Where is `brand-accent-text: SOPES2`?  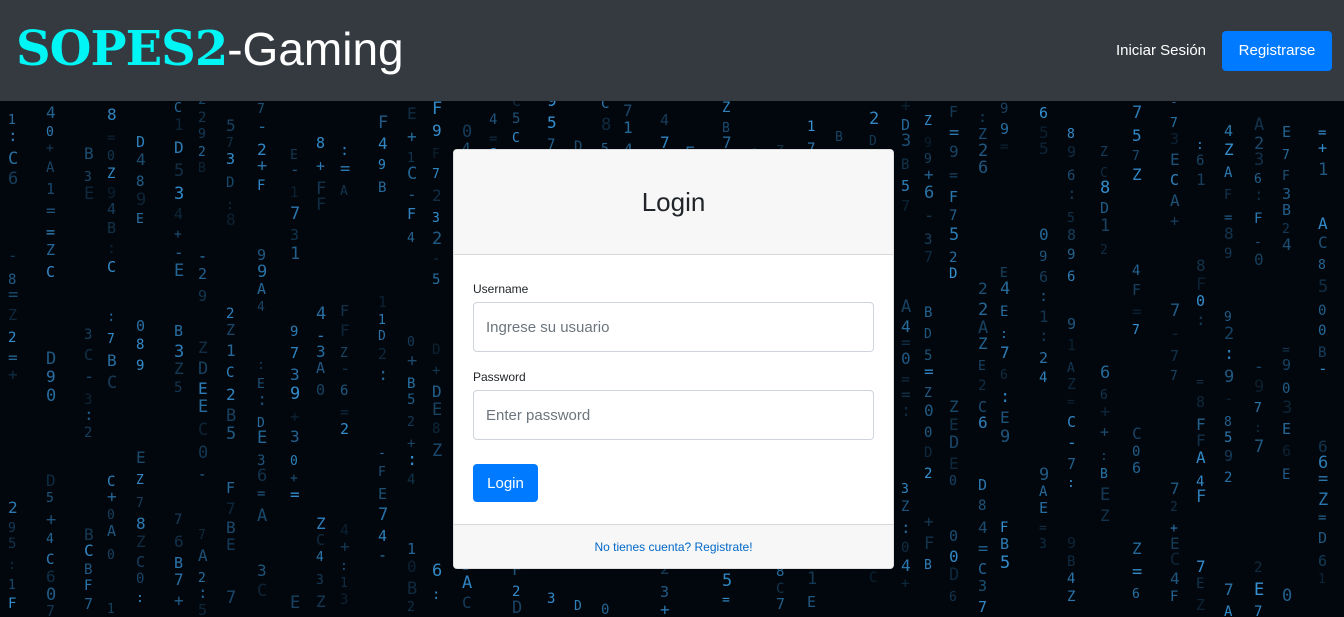 brand-accent-text: SOPES2 is located at coordinates (122, 48).